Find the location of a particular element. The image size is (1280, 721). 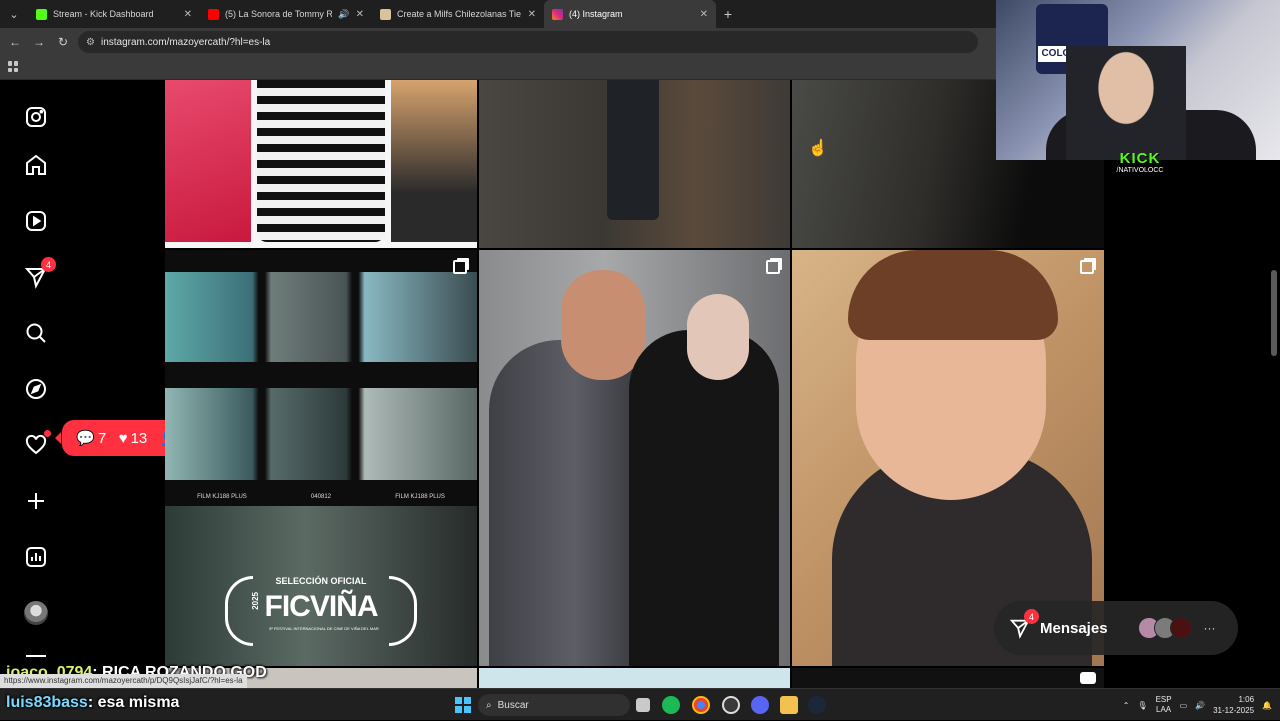

search-icon: ⌕ is located at coordinates (489, 705).